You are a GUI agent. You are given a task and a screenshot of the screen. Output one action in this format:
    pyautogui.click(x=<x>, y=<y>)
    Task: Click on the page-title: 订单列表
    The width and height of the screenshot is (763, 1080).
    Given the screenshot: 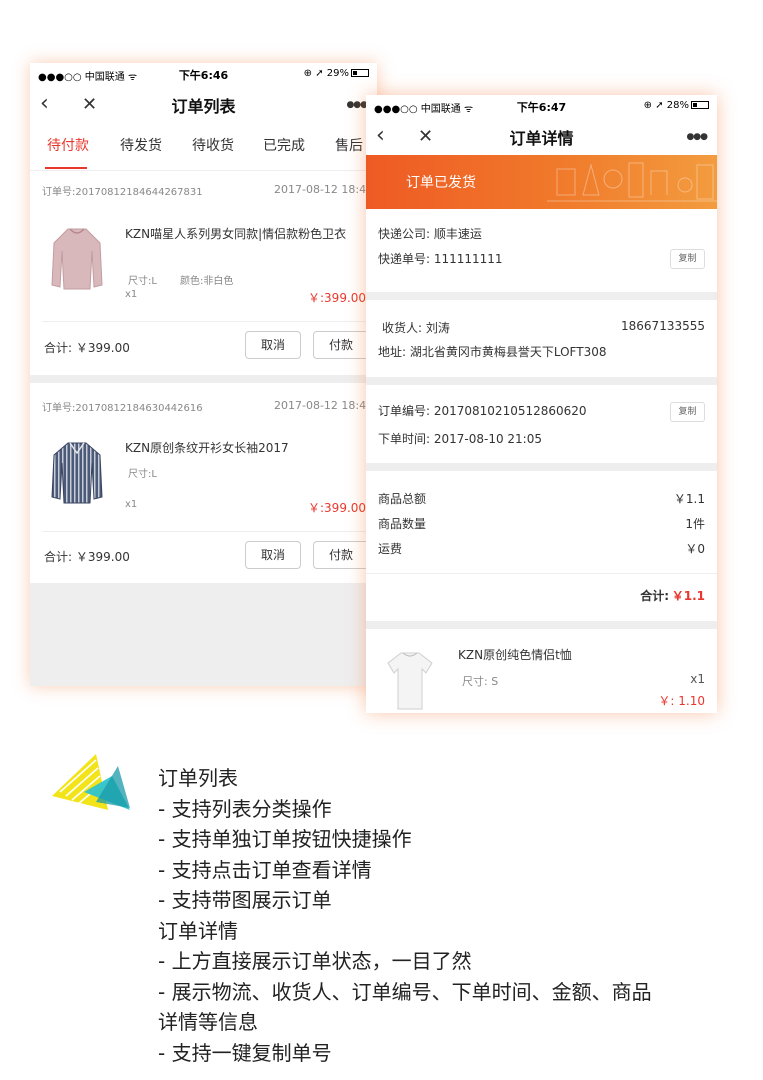 What is the action you would take?
    pyautogui.click(x=203, y=106)
    